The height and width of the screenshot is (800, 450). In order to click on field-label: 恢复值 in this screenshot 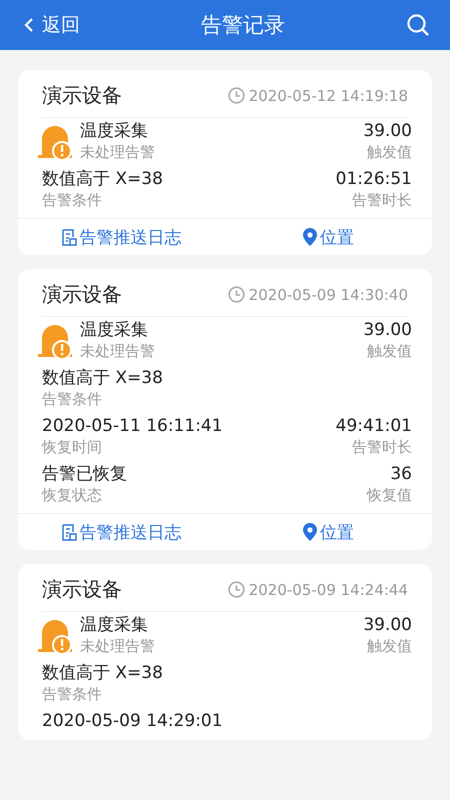, I will do `click(389, 495)`.